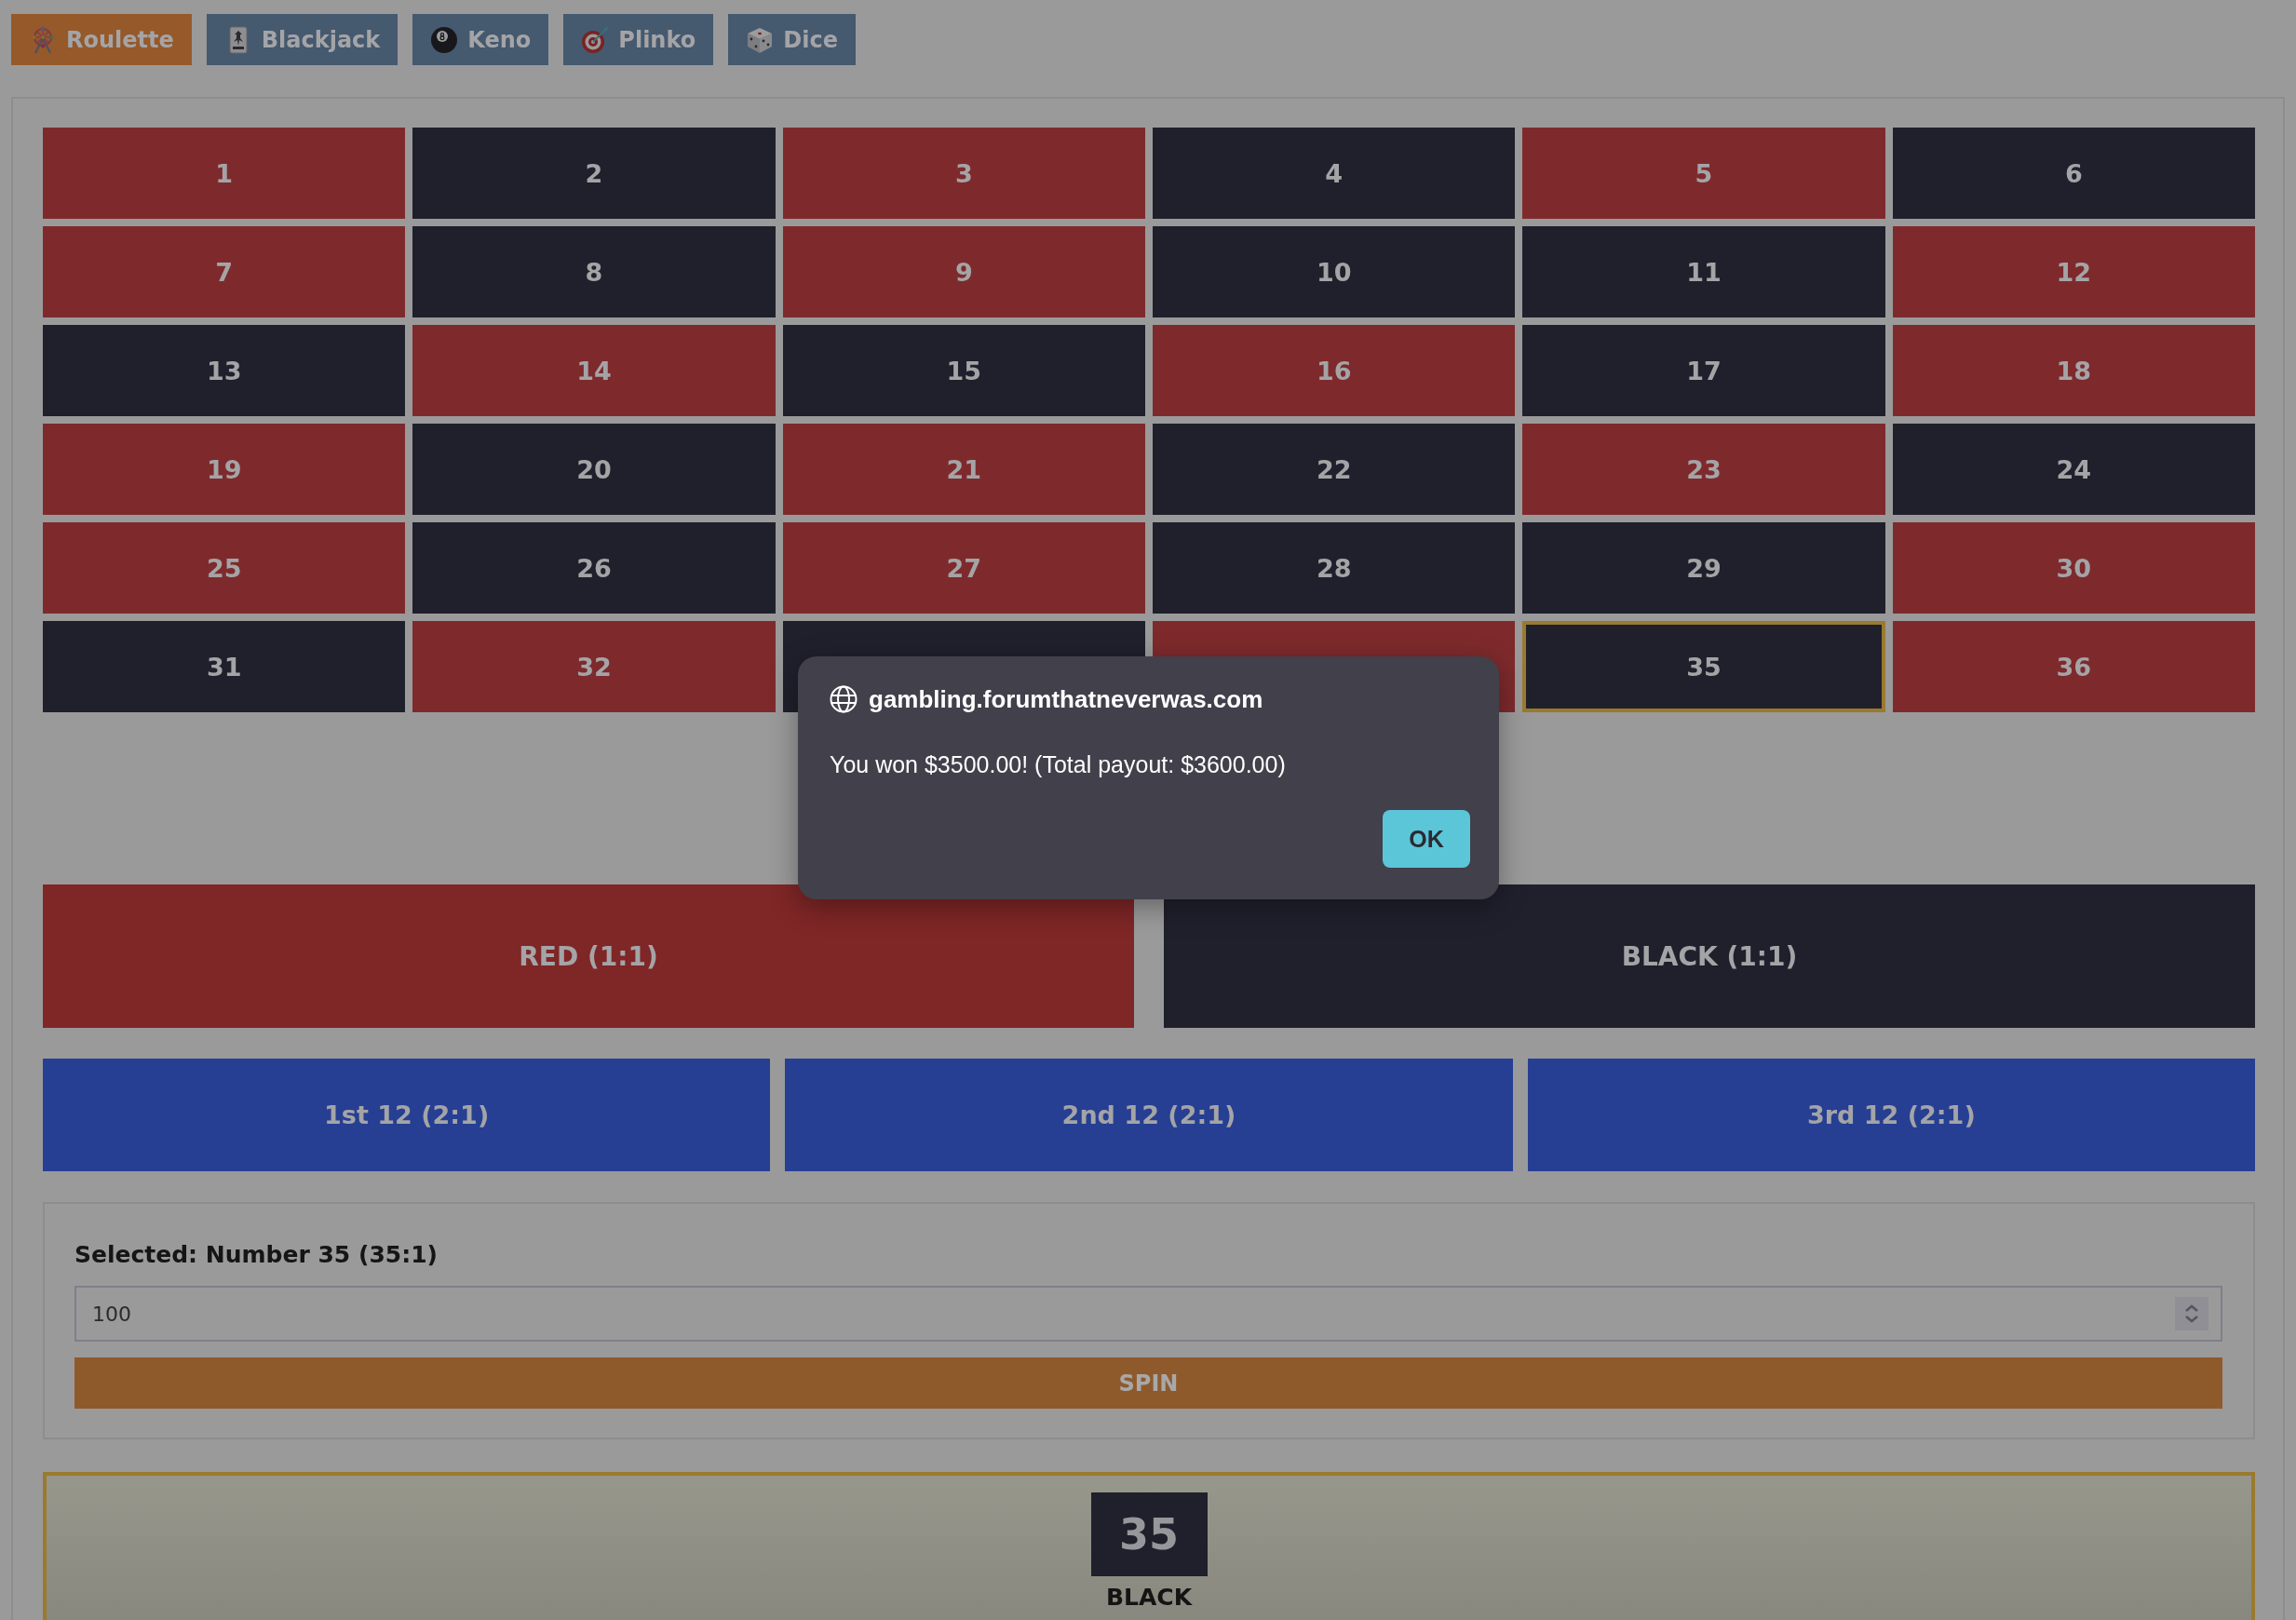 The height and width of the screenshot is (1620, 2296). What do you see at coordinates (1709, 956) in the screenshot?
I see `color-bet-button: BLACK (1:1)` at bounding box center [1709, 956].